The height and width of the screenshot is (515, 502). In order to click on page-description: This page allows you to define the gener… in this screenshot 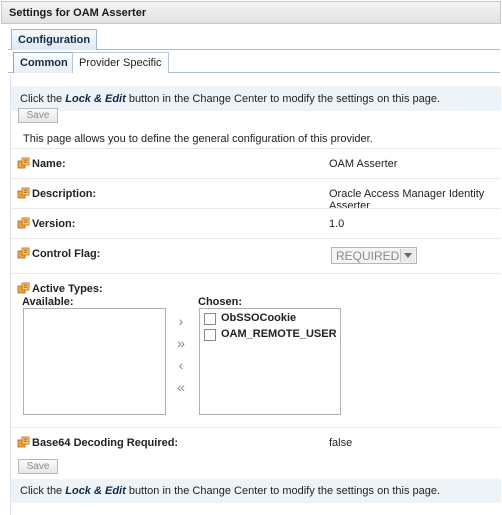, I will do `click(198, 139)`.